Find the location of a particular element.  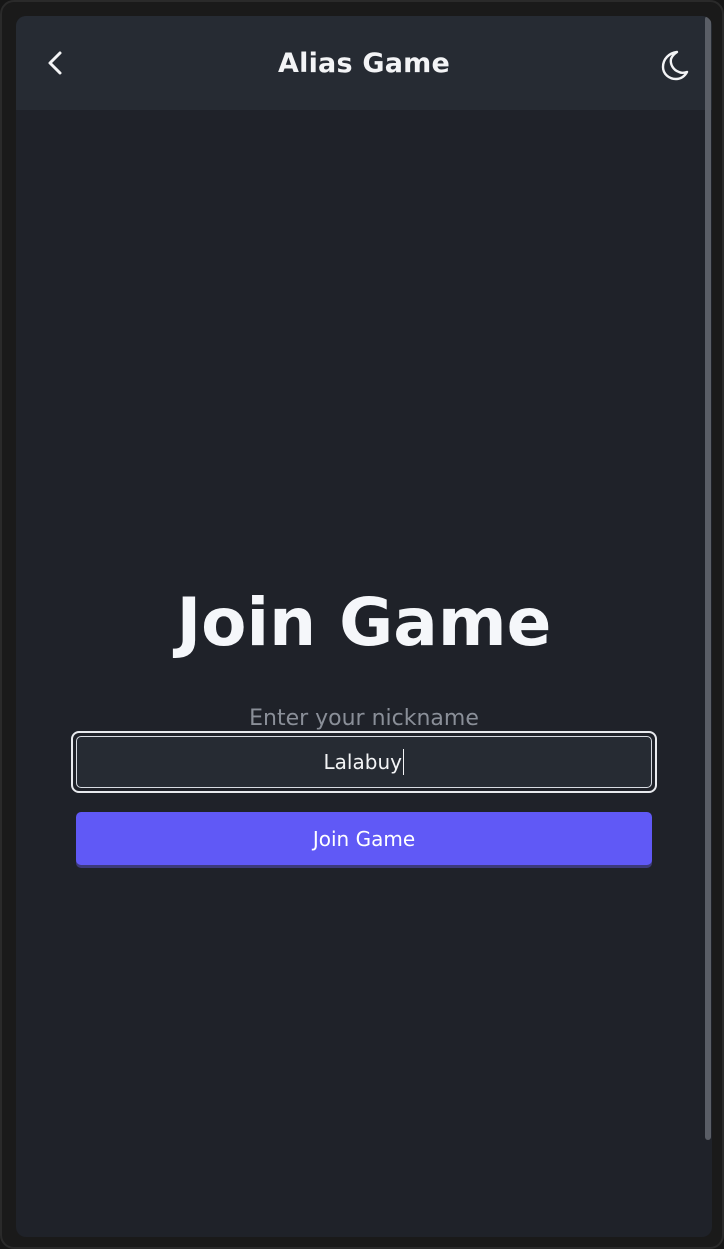

theme-toggle-button is located at coordinates (673, 65).